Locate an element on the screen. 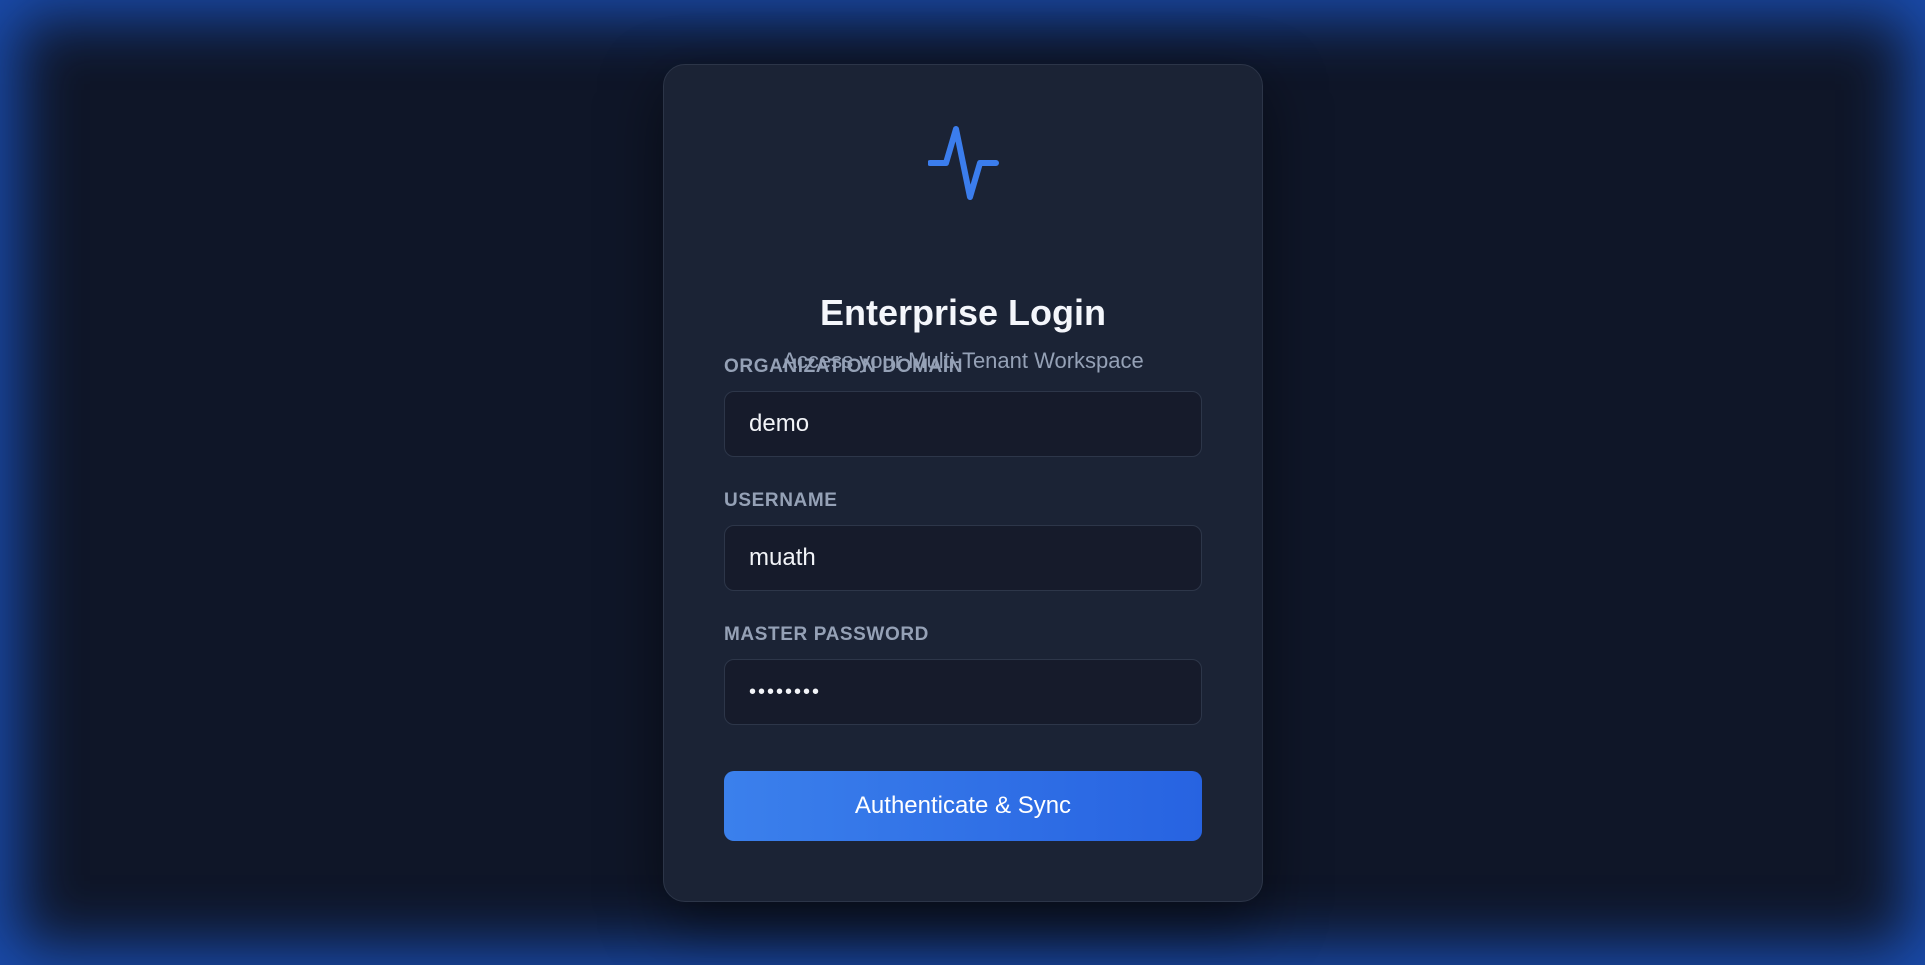 The height and width of the screenshot is (965, 1925). username-label: USERNAME is located at coordinates (781, 500).